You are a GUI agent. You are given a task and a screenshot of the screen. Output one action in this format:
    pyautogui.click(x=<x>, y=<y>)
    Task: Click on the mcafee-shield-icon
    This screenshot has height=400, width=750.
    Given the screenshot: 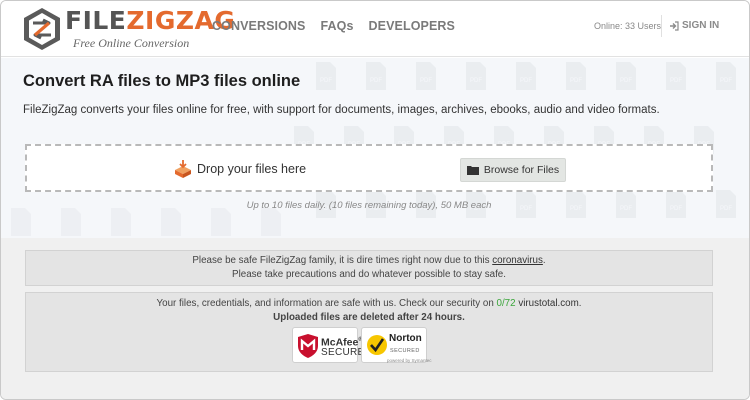 What is the action you would take?
    pyautogui.click(x=308, y=346)
    